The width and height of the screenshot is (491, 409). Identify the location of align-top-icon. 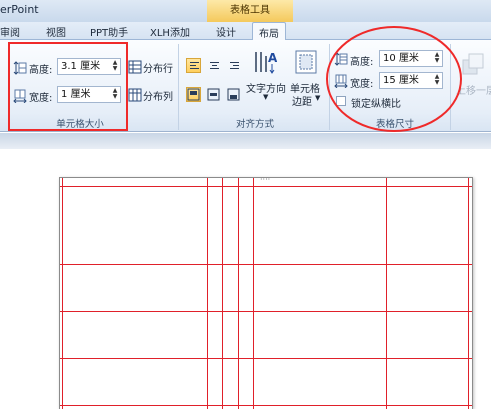
(193, 94).